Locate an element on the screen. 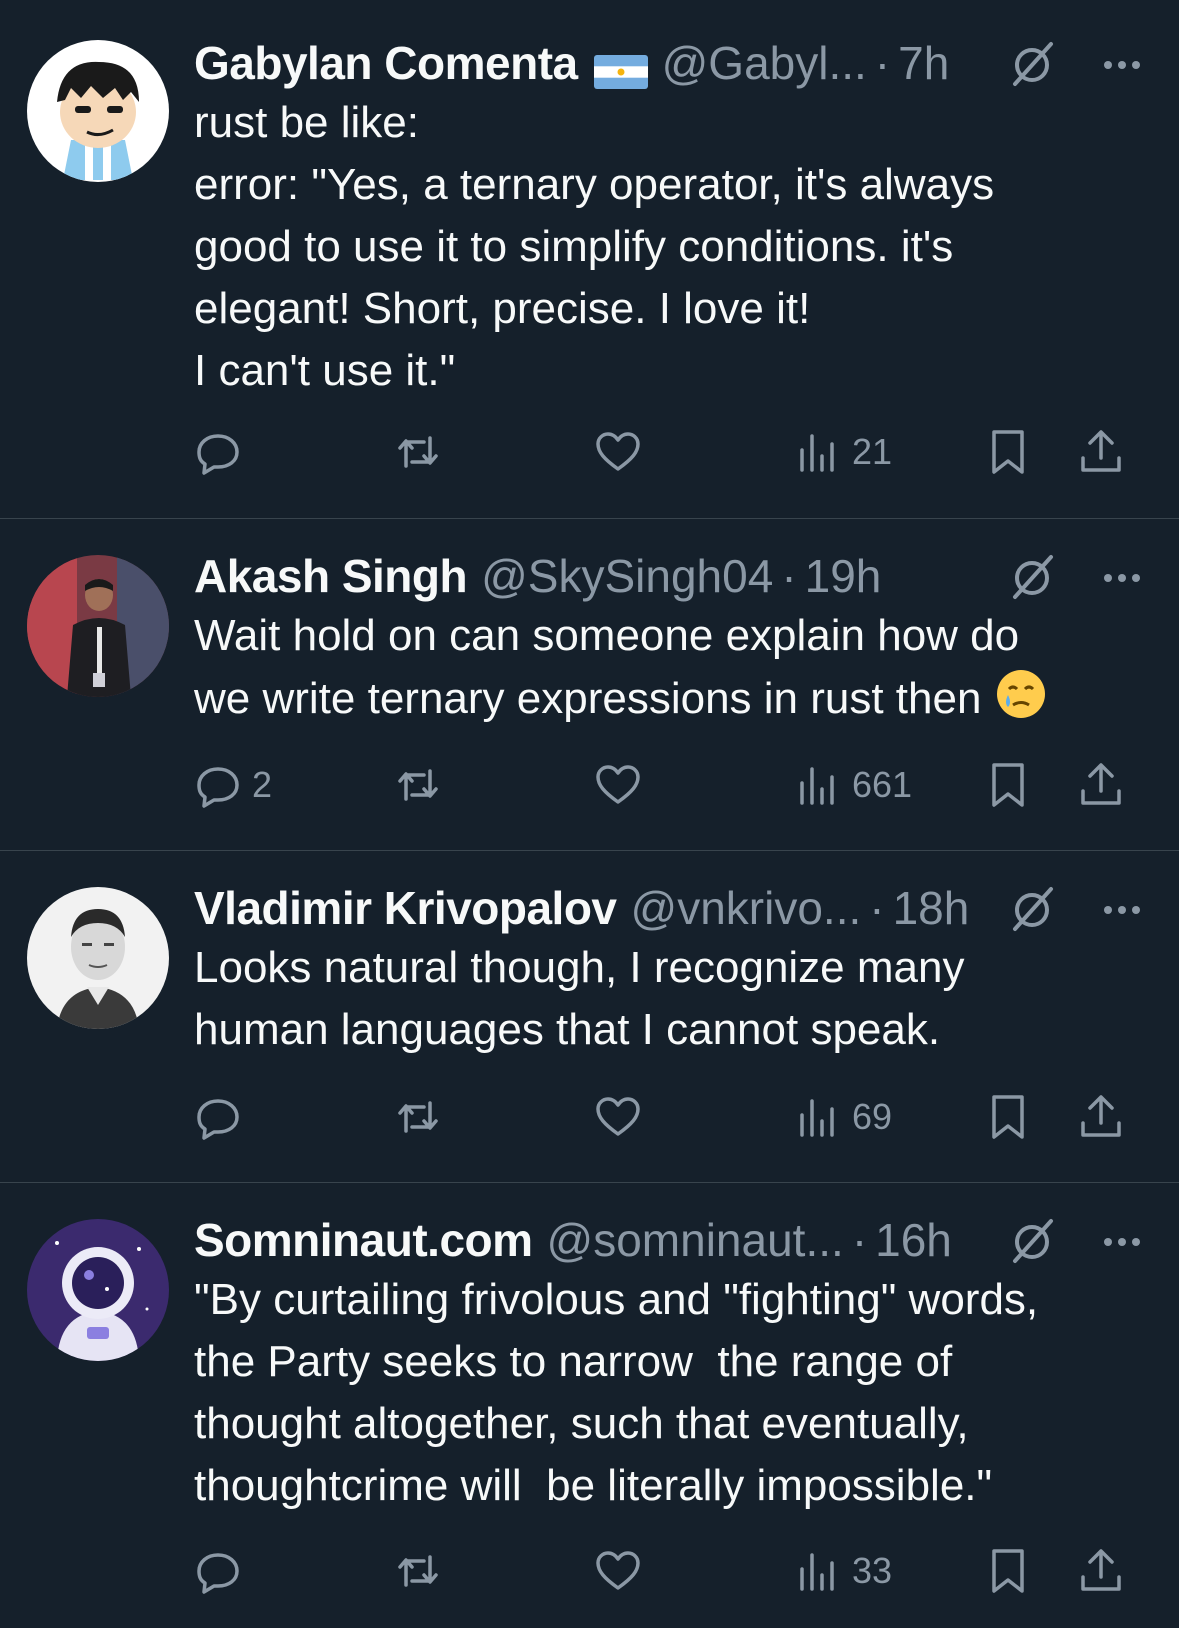 The height and width of the screenshot is (1628, 1179). display-name: Akash Singh is located at coordinates (331, 576).